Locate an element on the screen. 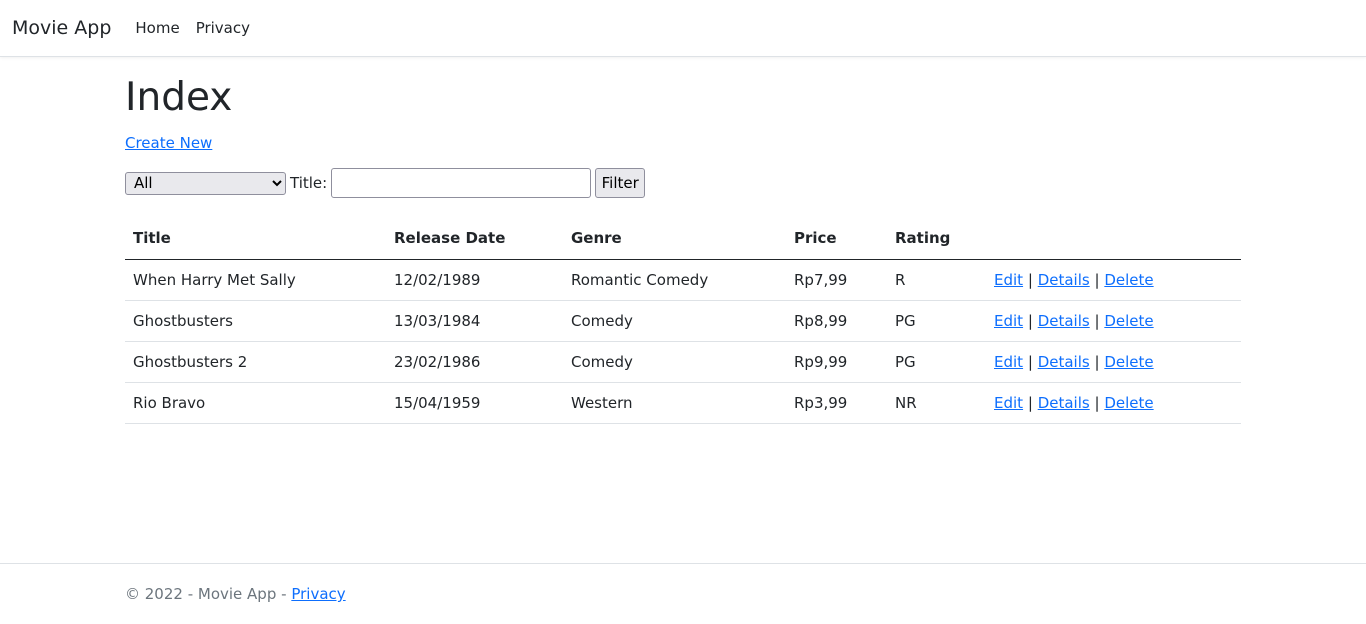 The width and height of the screenshot is (1366, 624). nav-link-home: Home is located at coordinates (157, 28).